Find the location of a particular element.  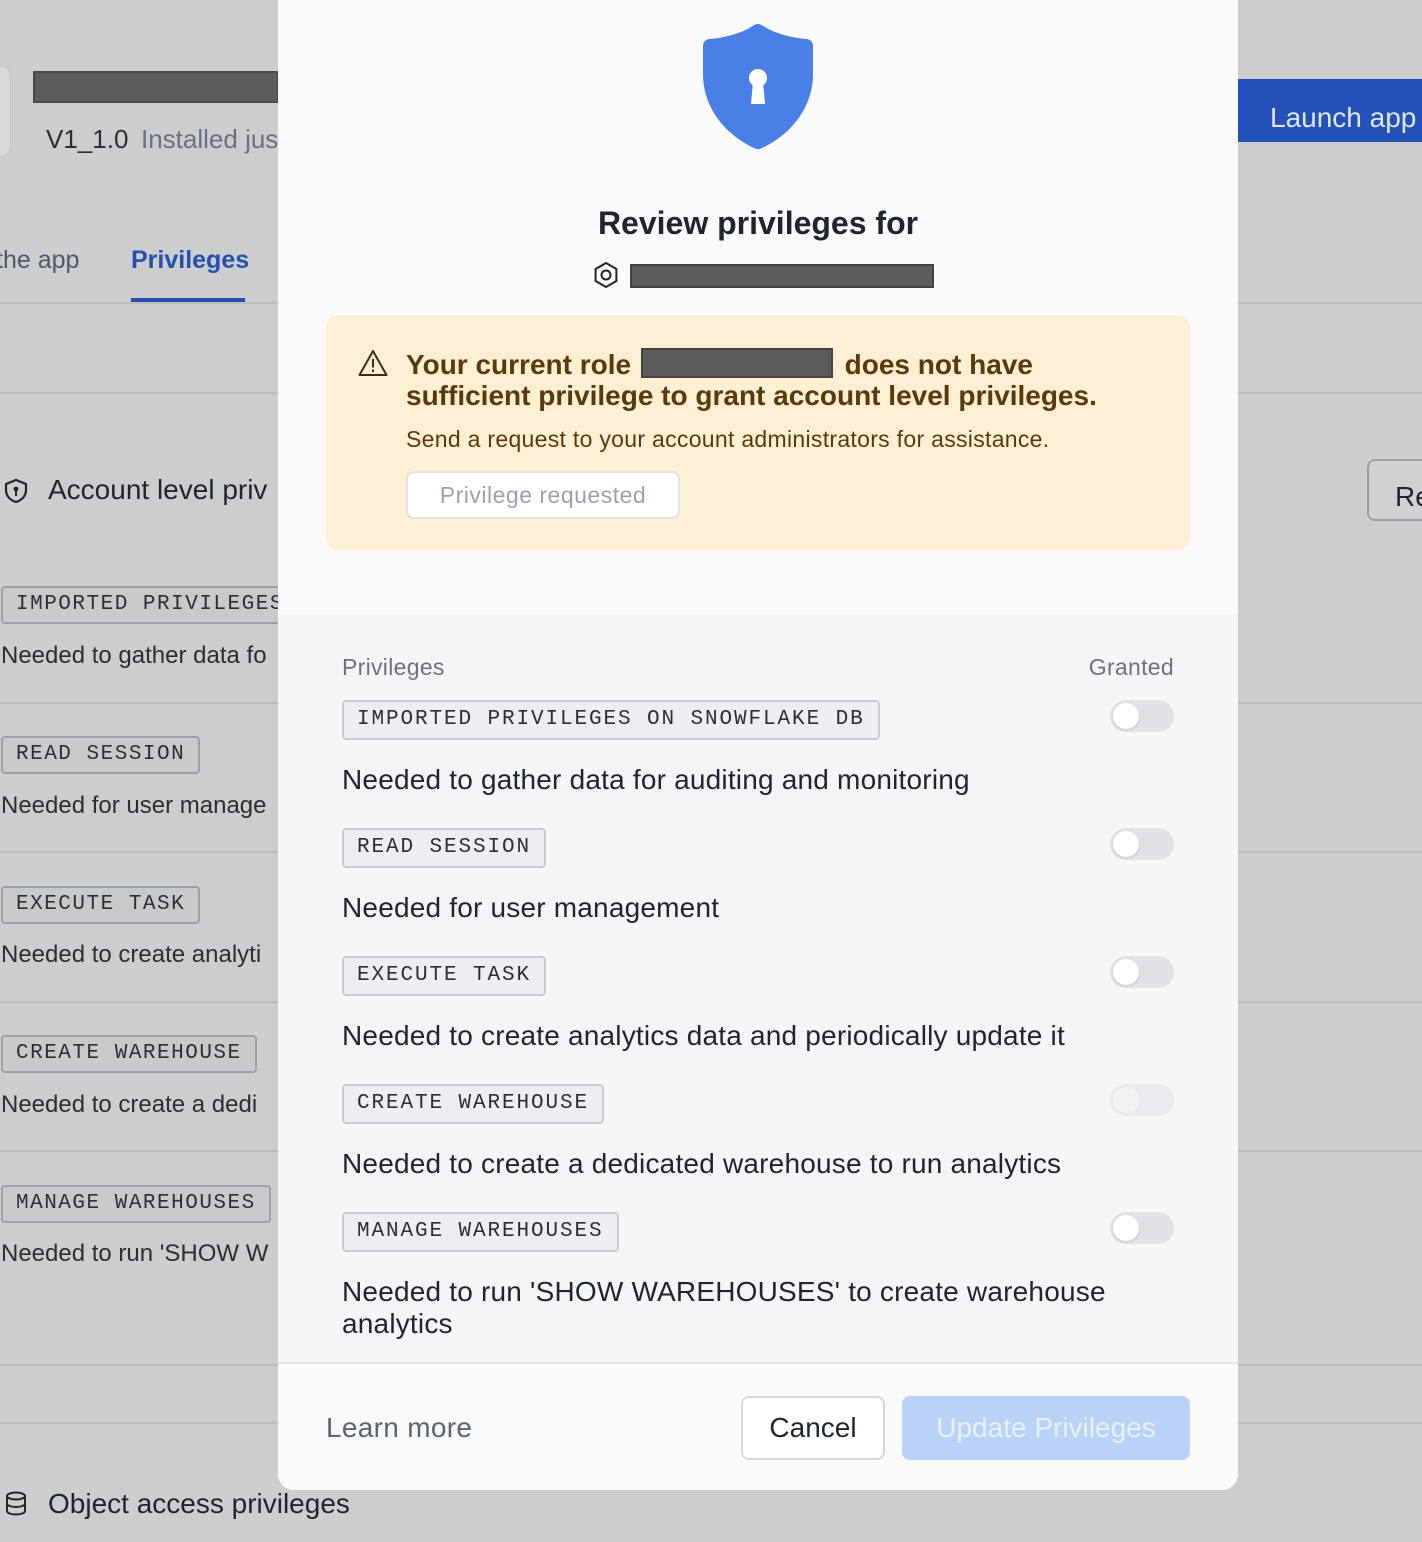

privilege-chip: IMPORTED PRIVILEGES is located at coordinates (150, 605).